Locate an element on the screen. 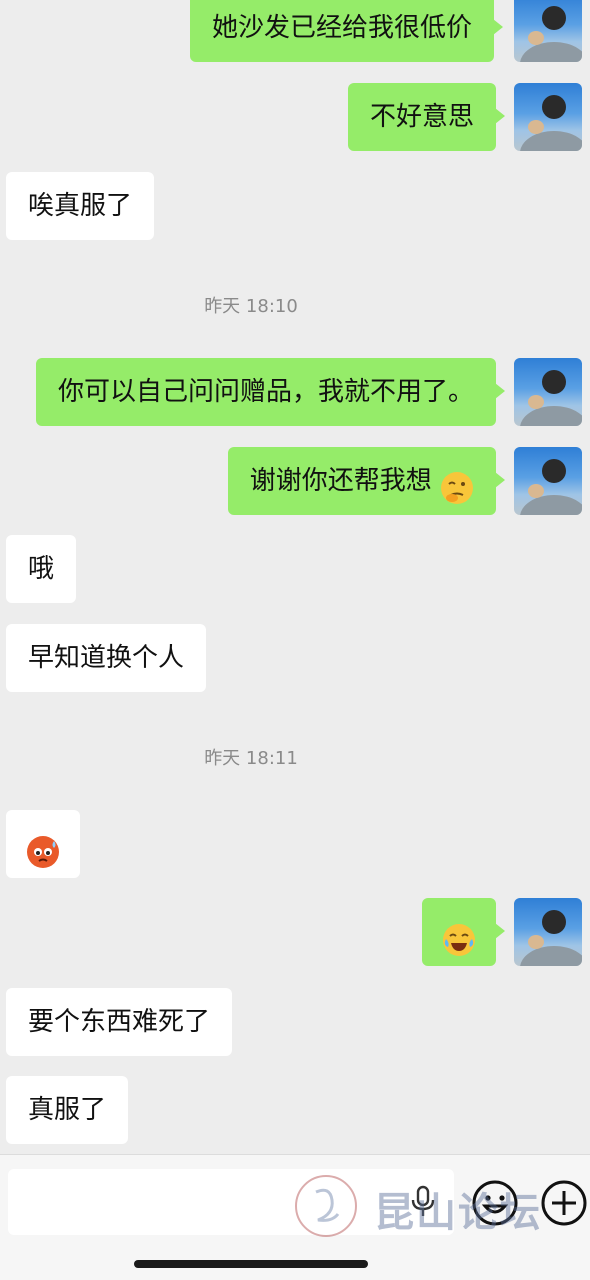  their-message-bubble: 要个东西难死了 is located at coordinates (119, 1022).